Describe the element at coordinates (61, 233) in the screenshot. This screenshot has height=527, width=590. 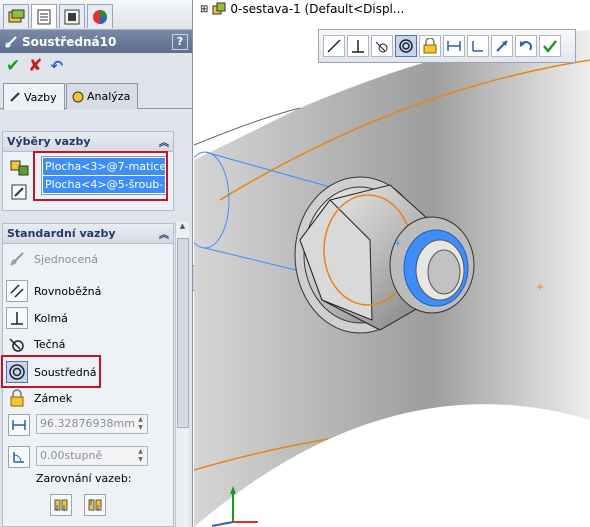
I see `standard-mates-header-label: Standardní vazby` at that location.